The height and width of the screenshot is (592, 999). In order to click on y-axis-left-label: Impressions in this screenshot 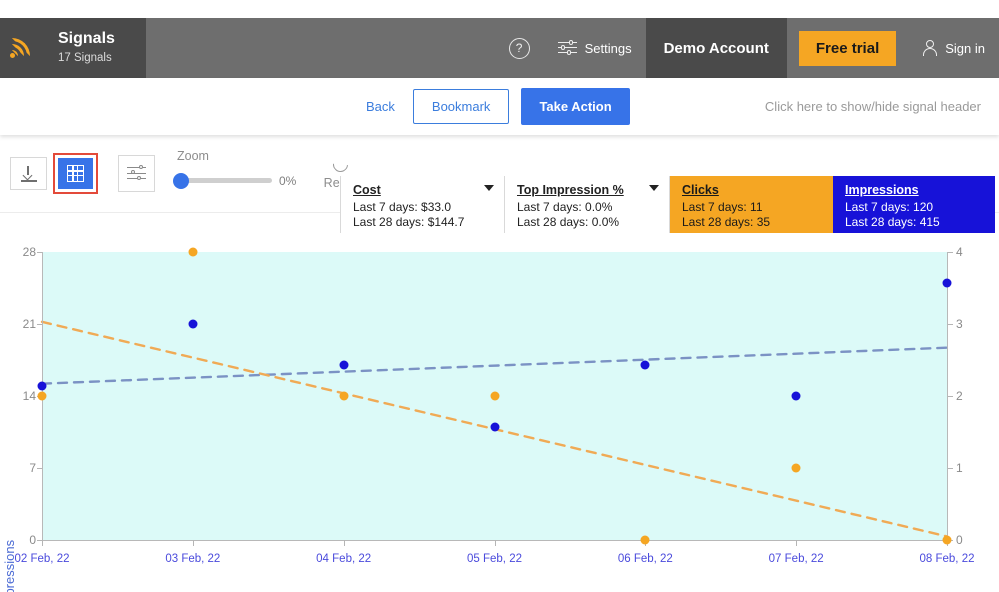, I will do `click(9, 565)`.